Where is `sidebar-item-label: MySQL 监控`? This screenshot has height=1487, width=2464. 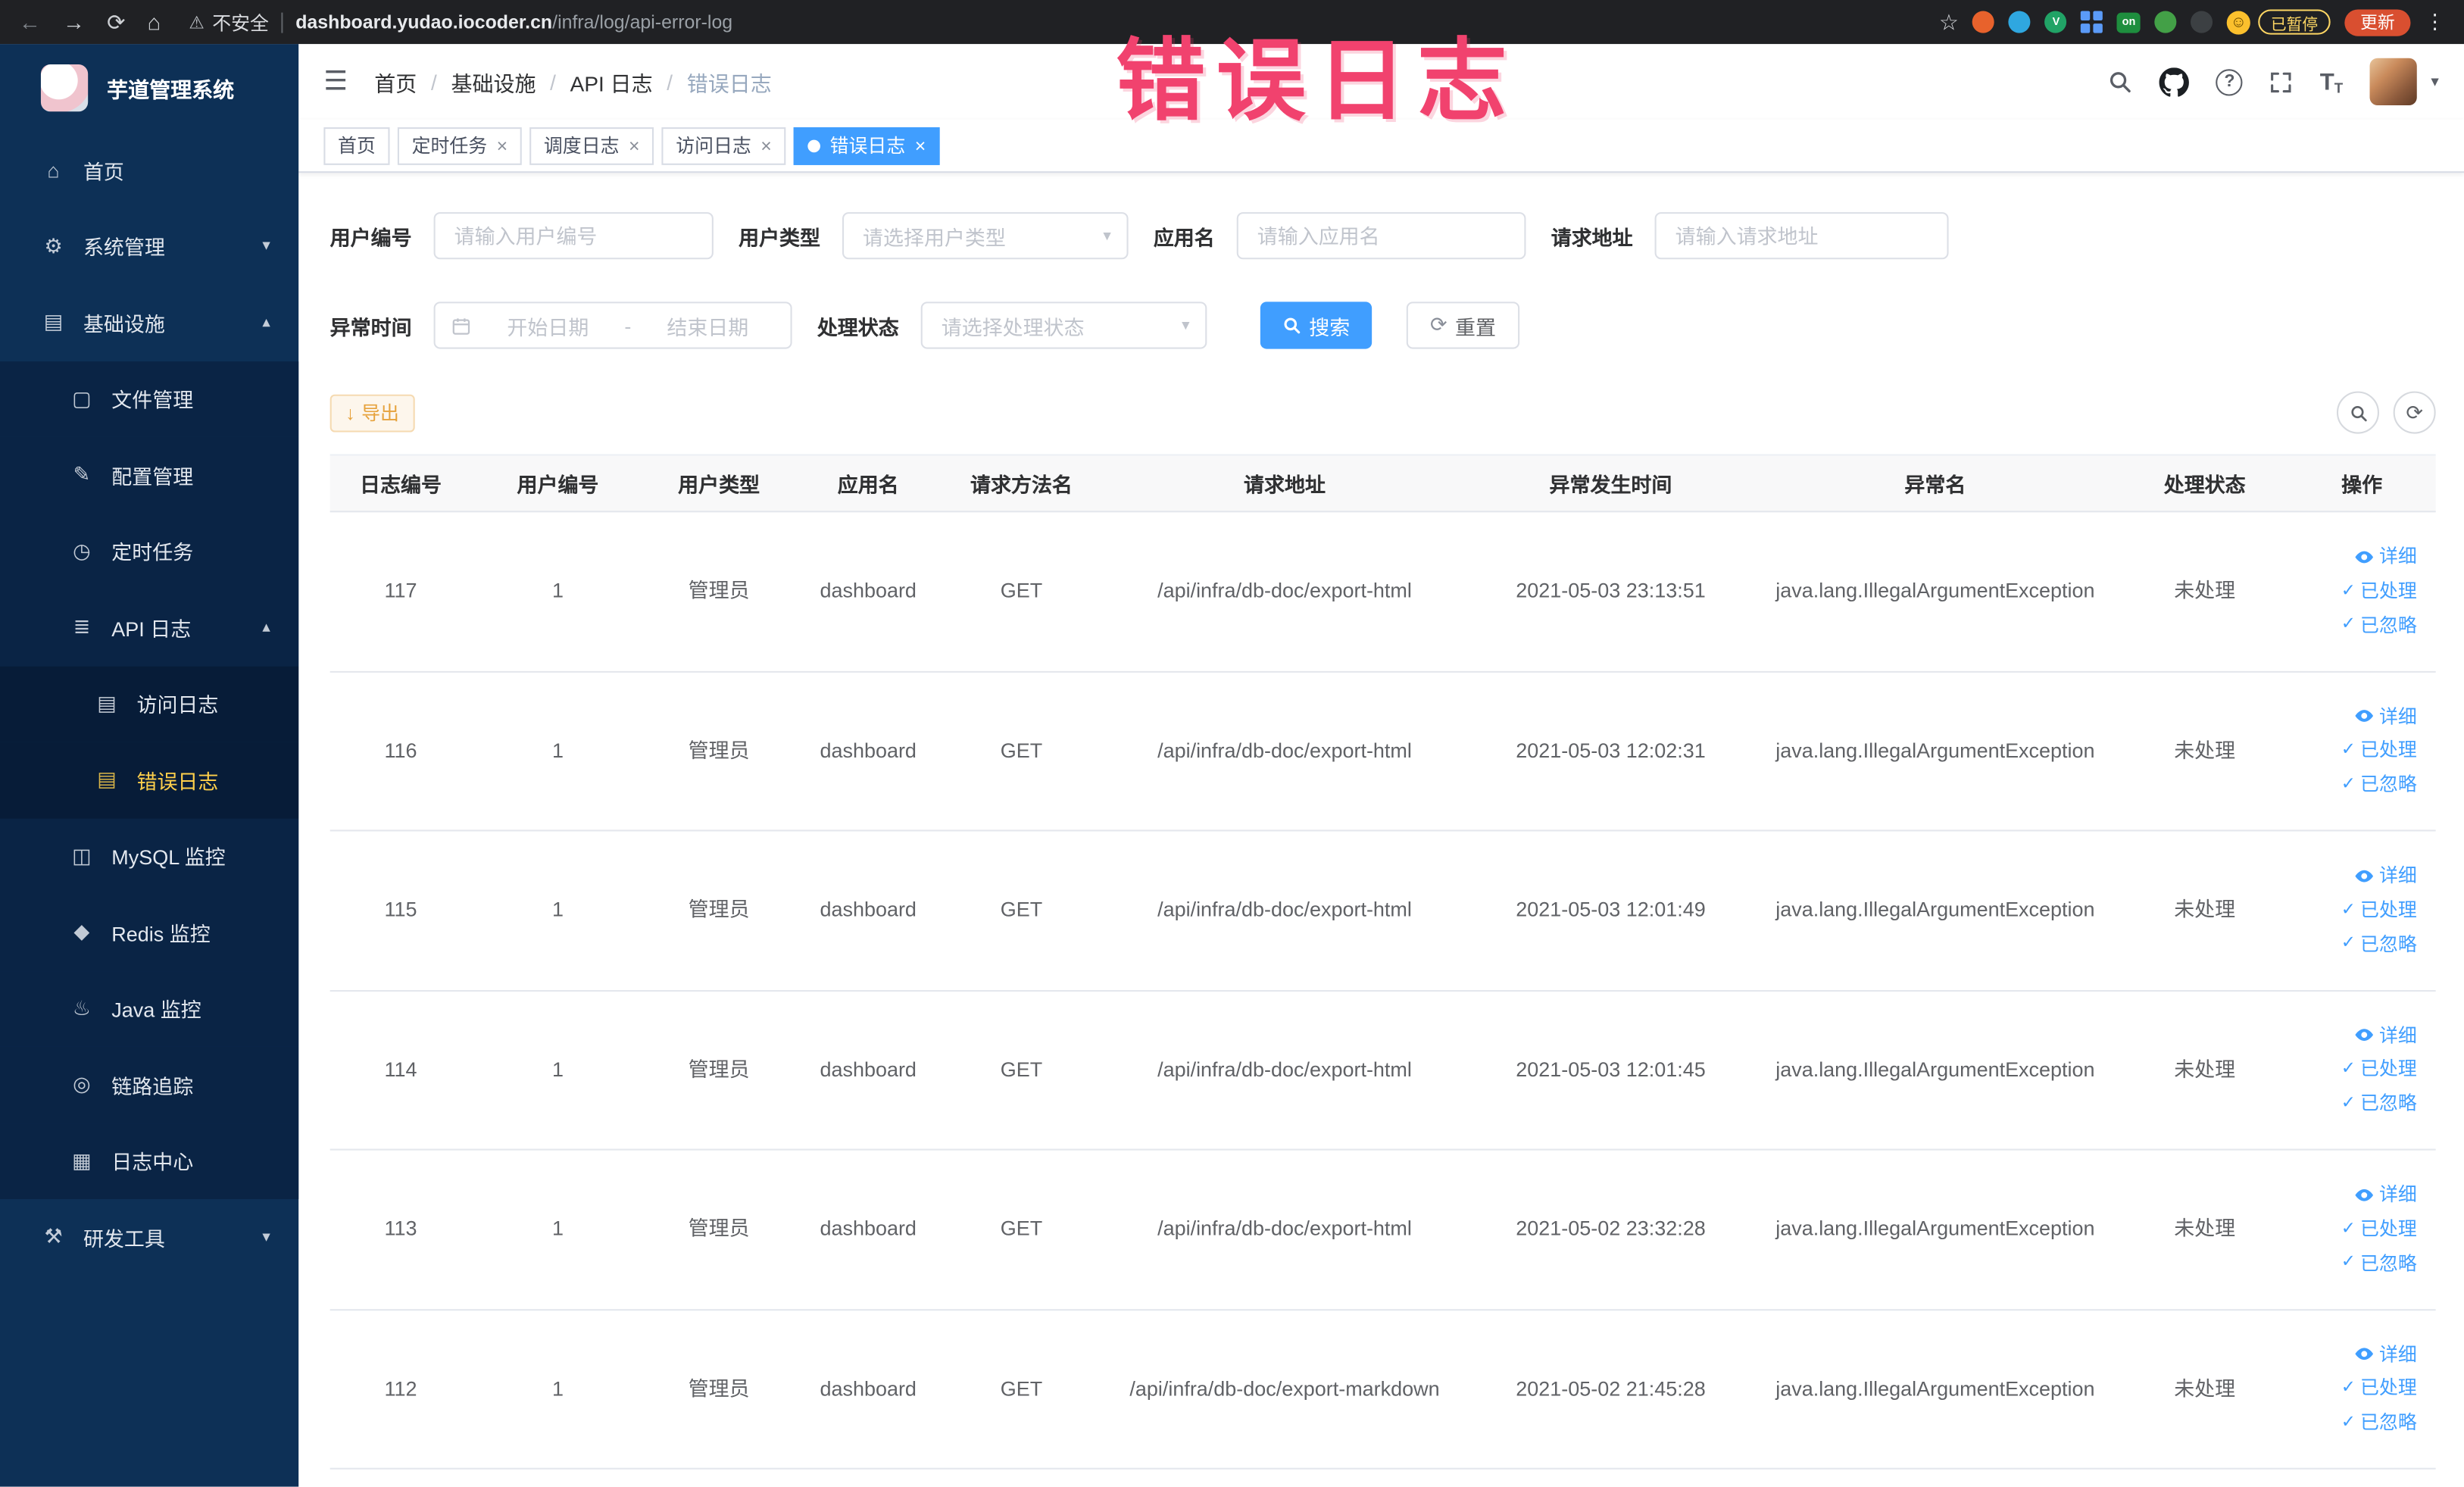 sidebar-item-label: MySQL 监控 is located at coordinates (168, 857).